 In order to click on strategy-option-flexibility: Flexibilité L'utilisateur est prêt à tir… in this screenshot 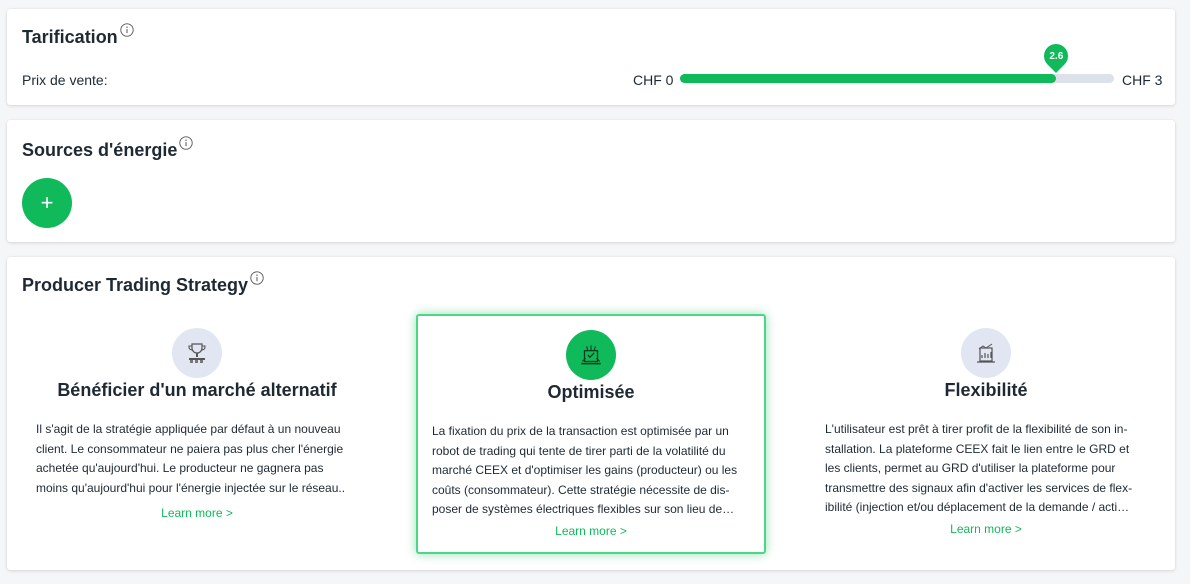, I will do `click(986, 434)`.